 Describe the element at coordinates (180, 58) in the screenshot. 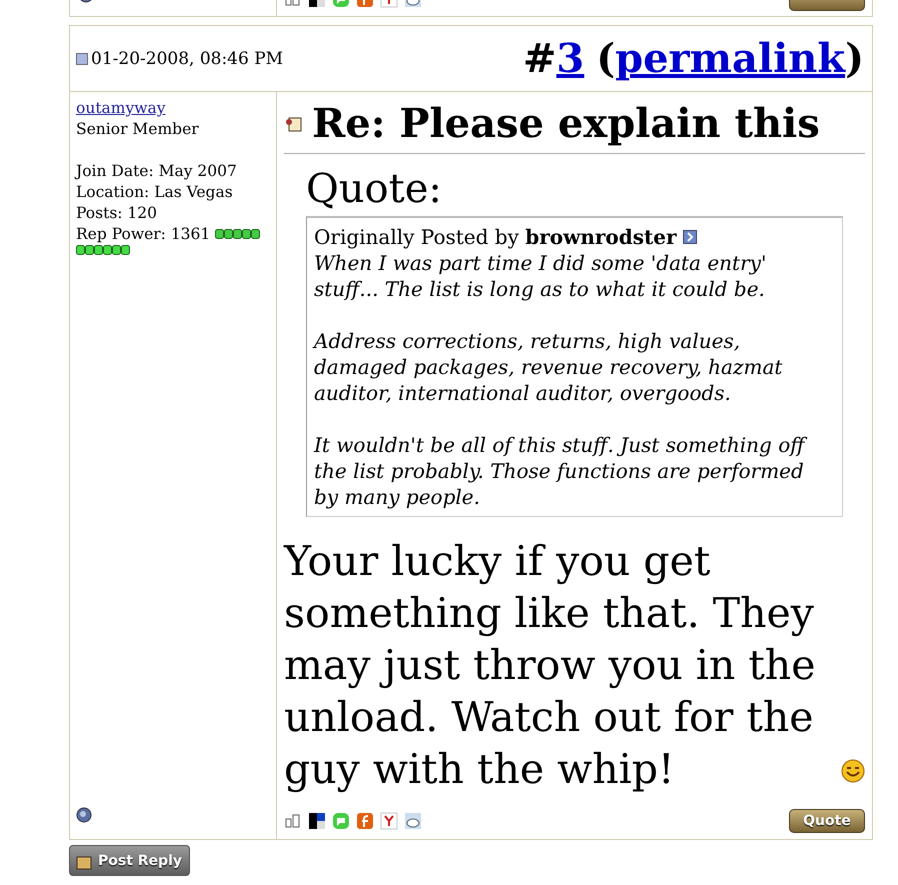

I see `post-date: 01-20-2008, 08:46 PM` at that location.